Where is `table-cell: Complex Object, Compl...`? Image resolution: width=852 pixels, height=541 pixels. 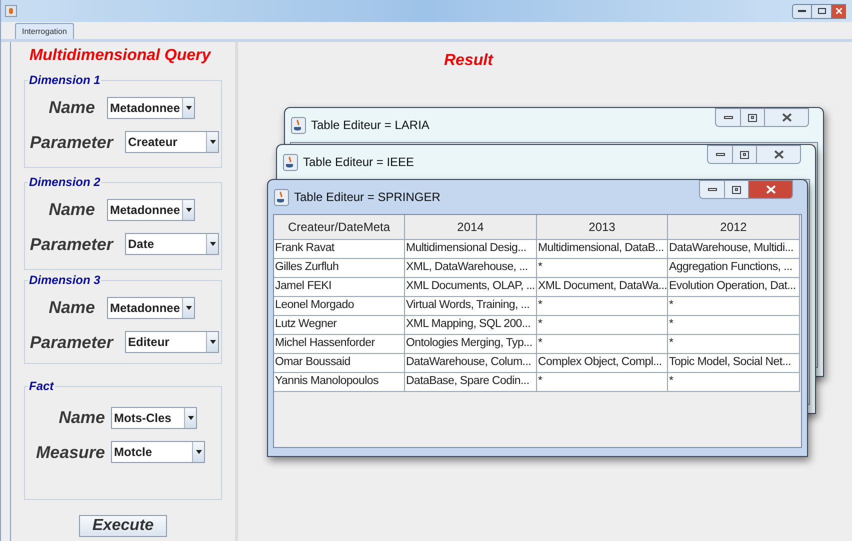
table-cell: Complex Object, Compl... is located at coordinates (602, 363).